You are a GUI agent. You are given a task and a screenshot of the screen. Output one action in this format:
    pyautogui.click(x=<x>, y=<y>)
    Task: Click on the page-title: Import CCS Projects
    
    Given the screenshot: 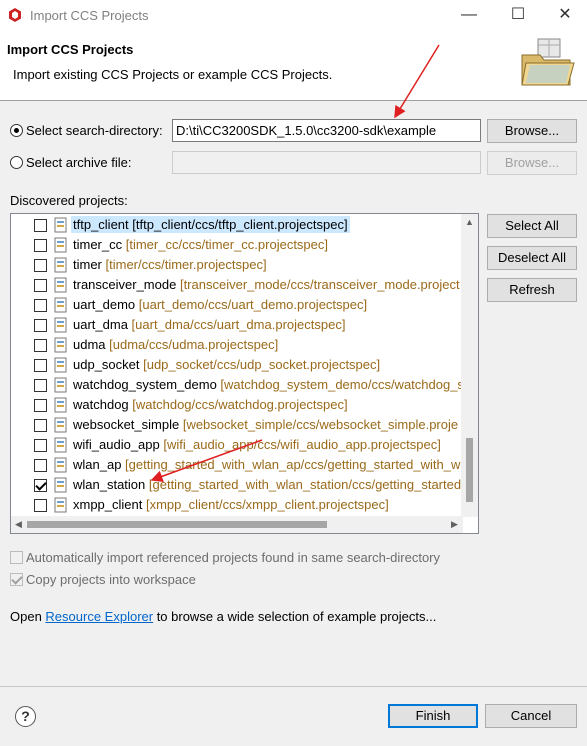 What is the action you would take?
    pyautogui.click(x=70, y=49)
    